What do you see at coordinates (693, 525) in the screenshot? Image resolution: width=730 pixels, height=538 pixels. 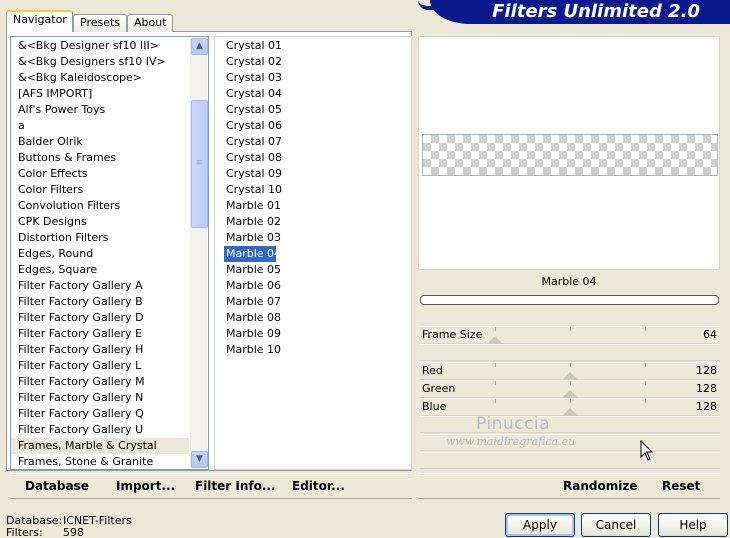 I see `help-button: Help` at bounding box center [693, 525].